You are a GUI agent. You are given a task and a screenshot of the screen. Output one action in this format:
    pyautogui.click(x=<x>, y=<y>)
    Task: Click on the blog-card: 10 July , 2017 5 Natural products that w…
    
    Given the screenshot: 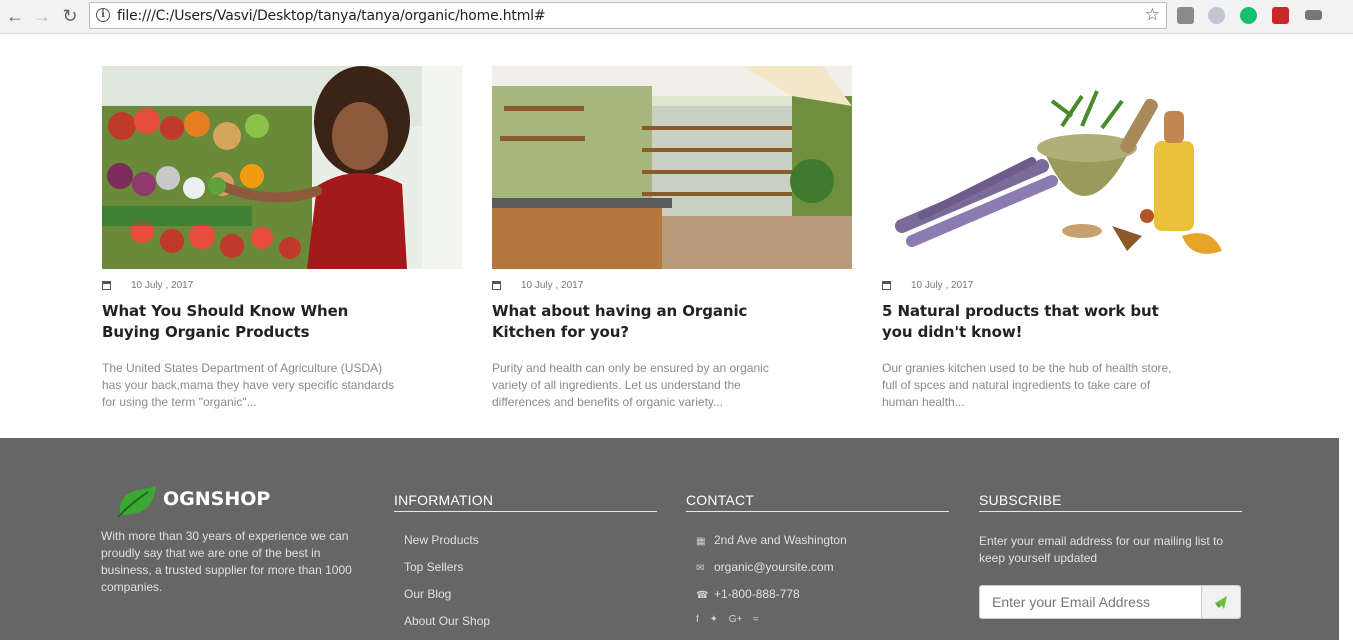 What is the action you would take?
    pyautogui.click(x=1062, y=238)
    